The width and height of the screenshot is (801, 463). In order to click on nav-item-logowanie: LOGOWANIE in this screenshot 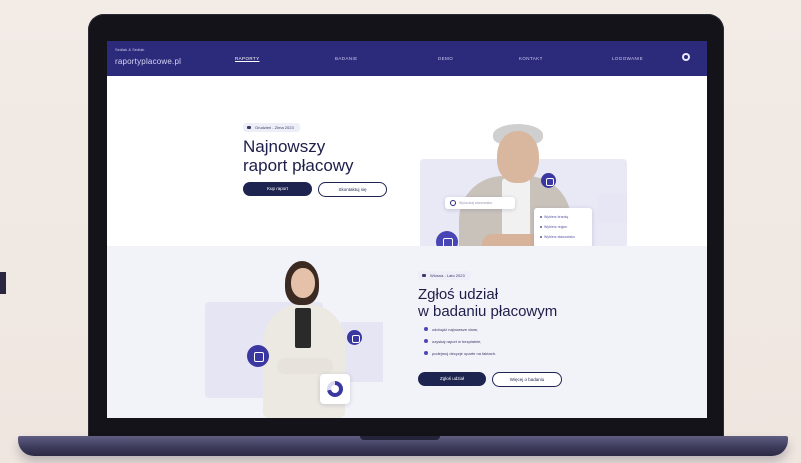, I will do `click(627, 58)`.